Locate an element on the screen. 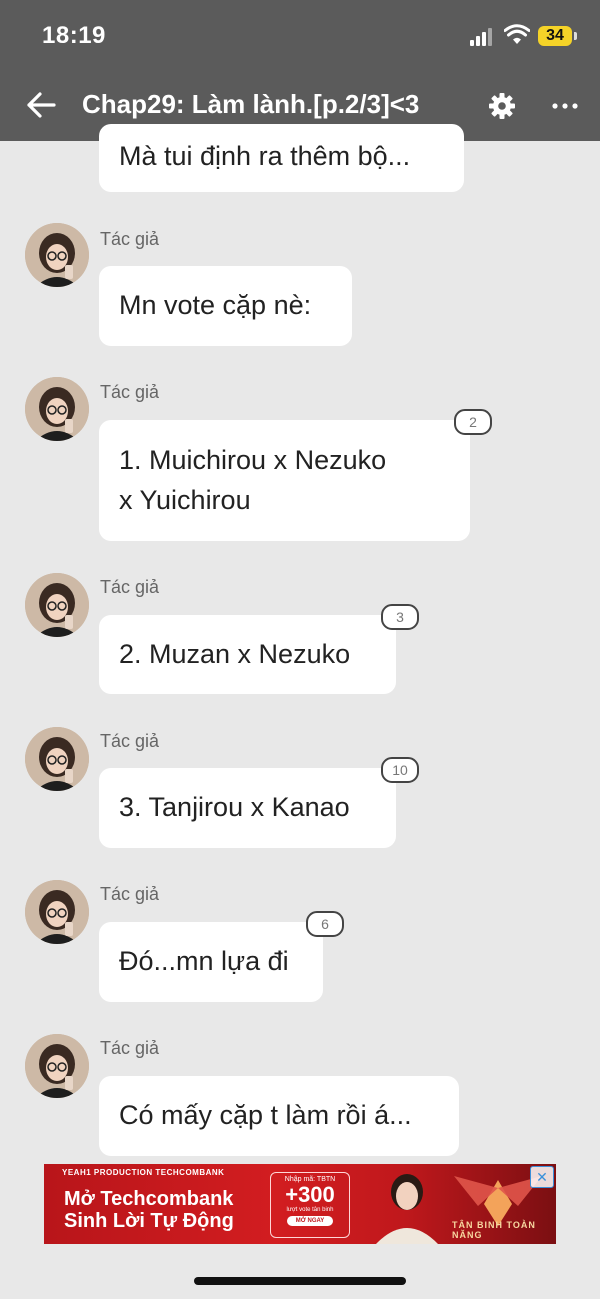 The height and width of the screenshot is (1299, 600). message-bubble: 3. Tanjirou x Kanao is located at coordinates (247, 808).